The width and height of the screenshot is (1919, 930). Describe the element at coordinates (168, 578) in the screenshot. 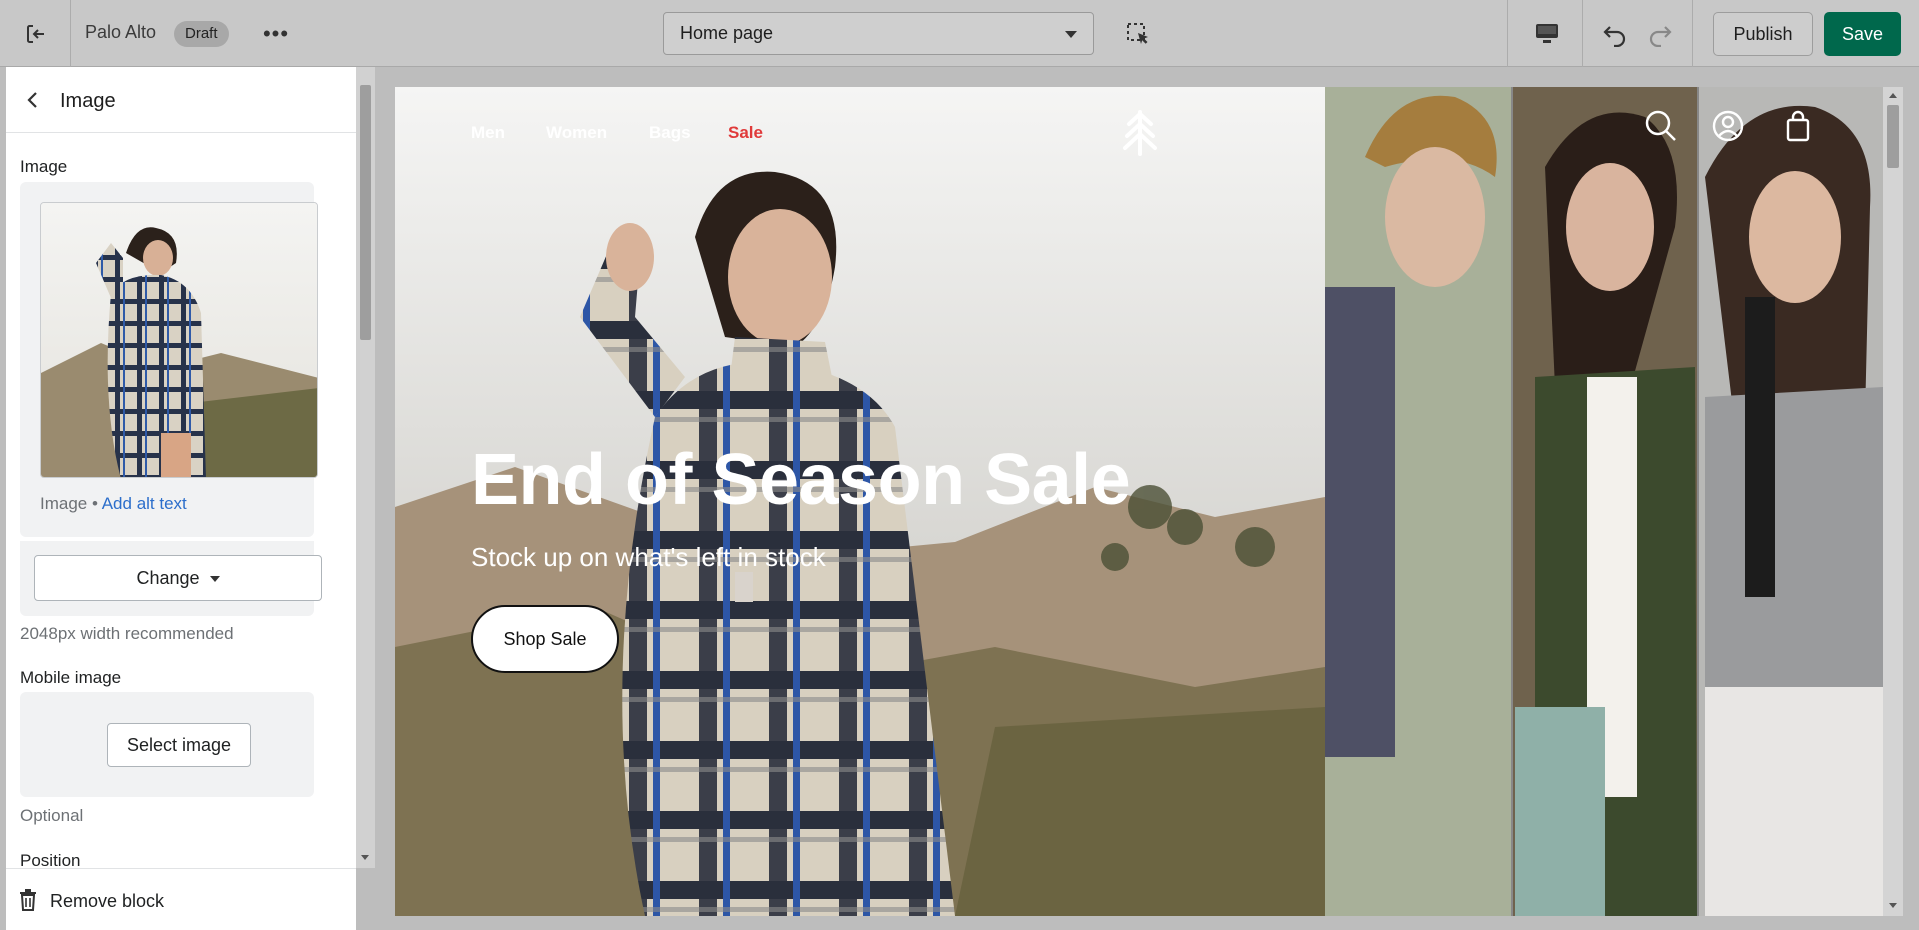

I see `change-label: Change` at that location.